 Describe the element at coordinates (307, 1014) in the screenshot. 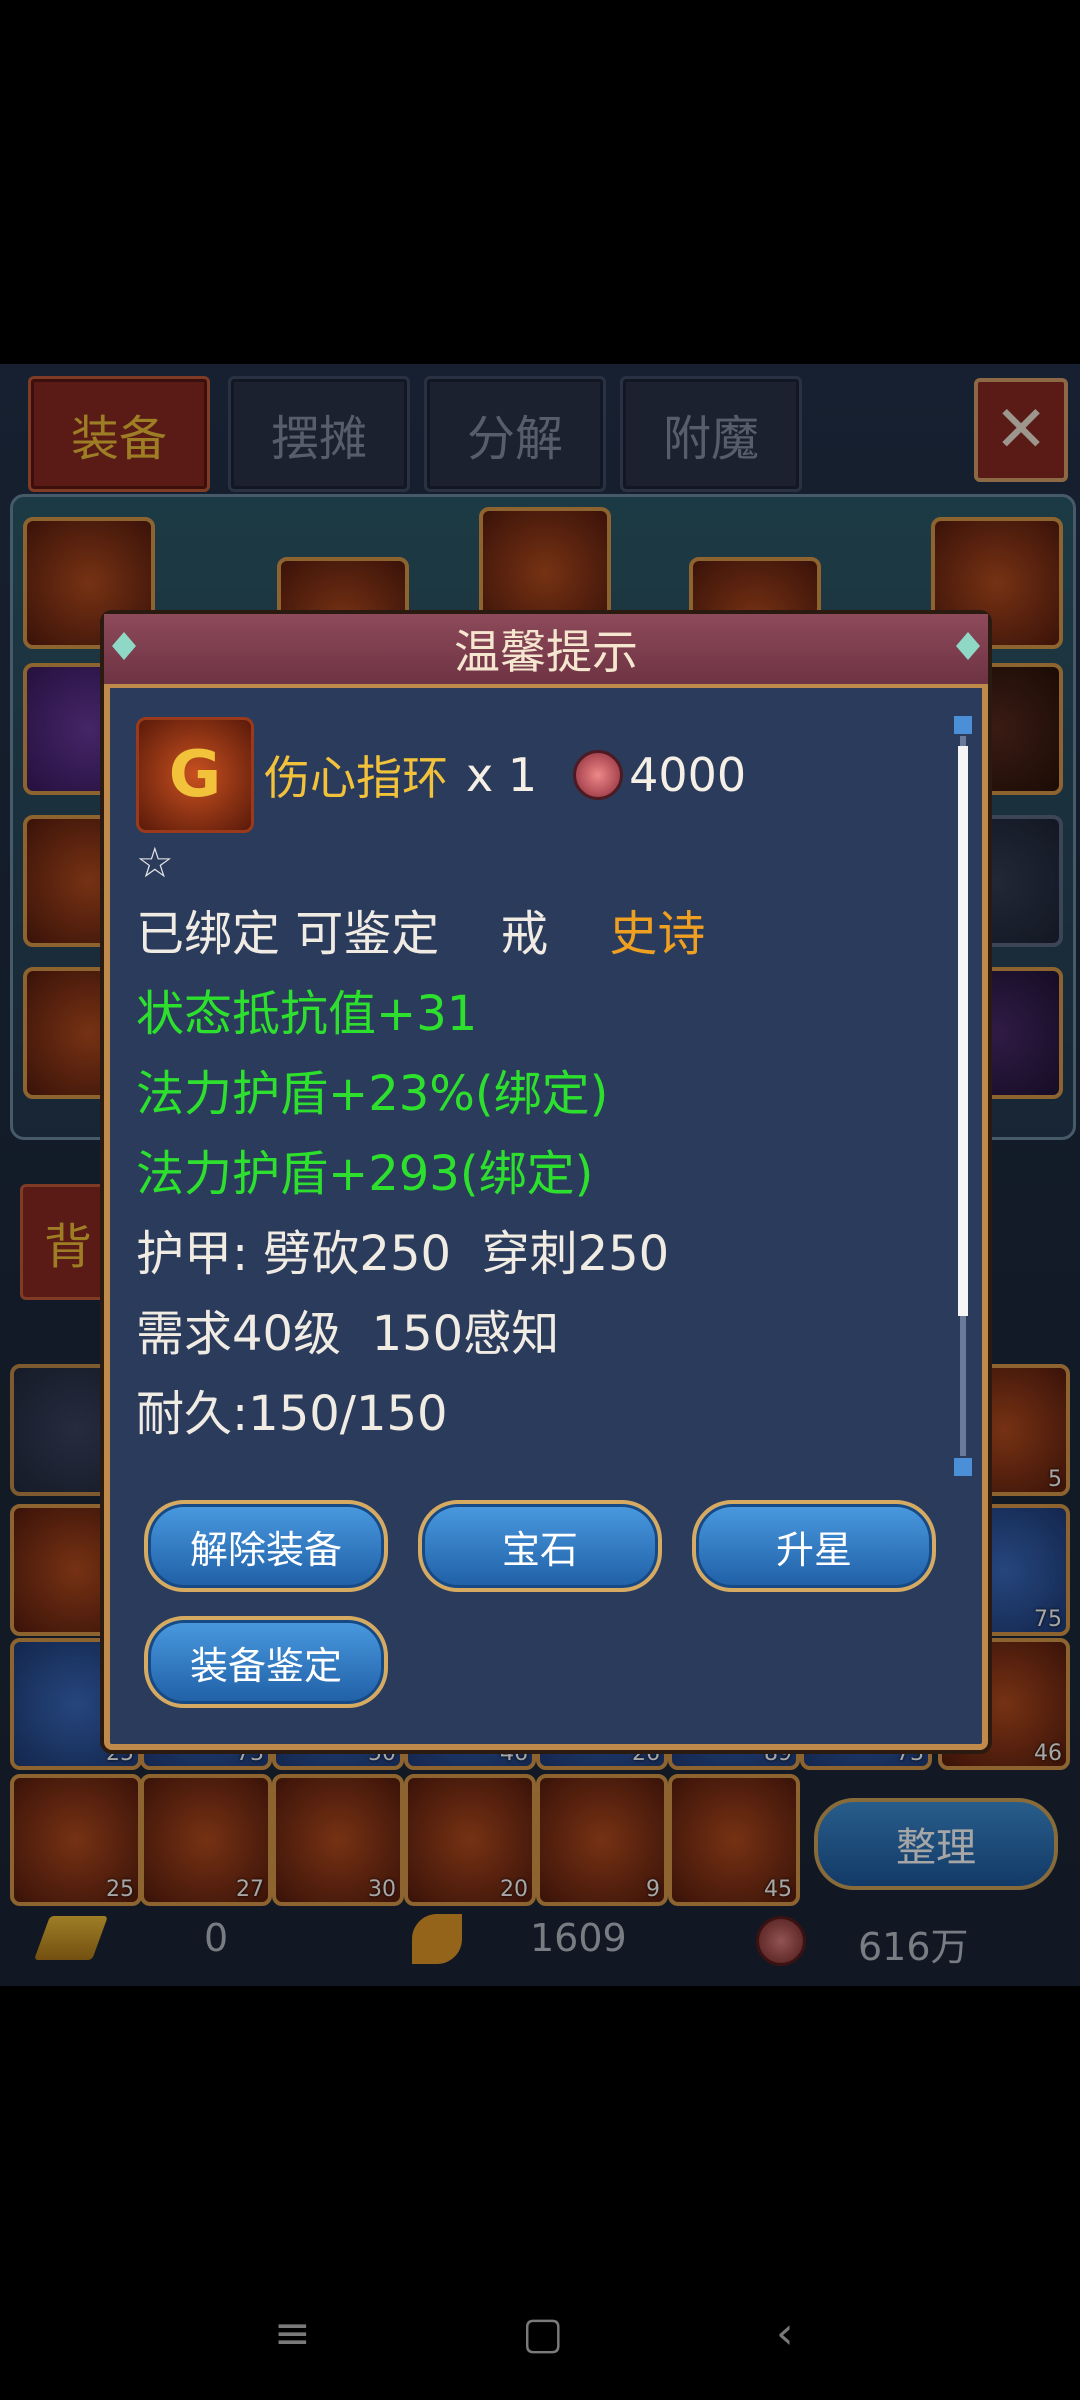

I see `item-attr-line: 状态抵抗值+31` at that location.